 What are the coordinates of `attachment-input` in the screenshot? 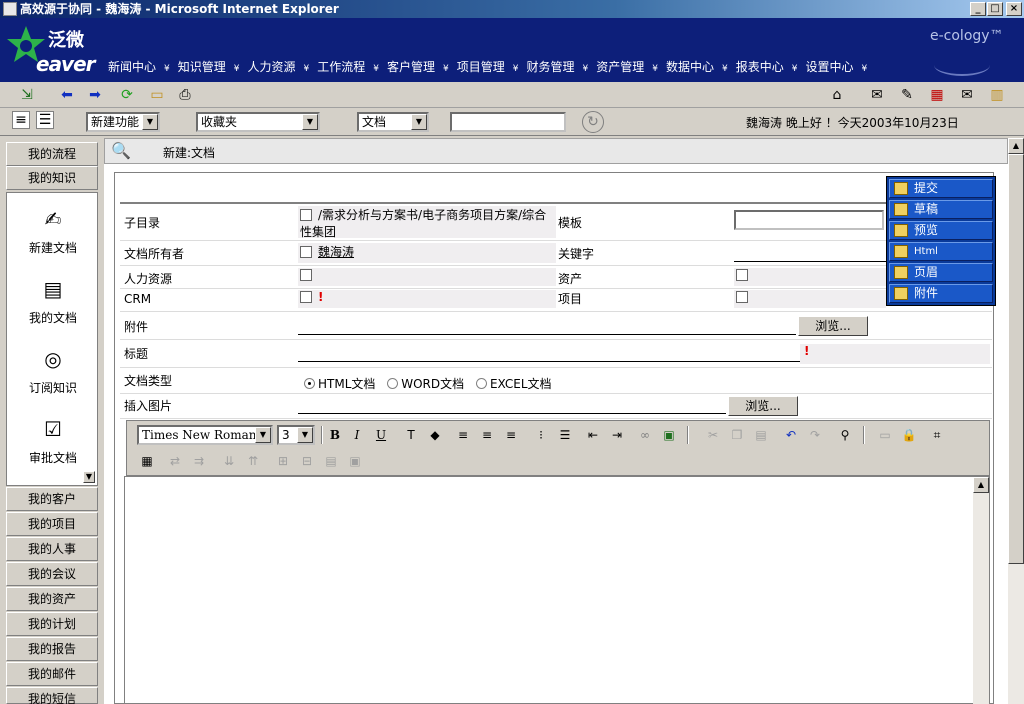 It's located at (547, 334).